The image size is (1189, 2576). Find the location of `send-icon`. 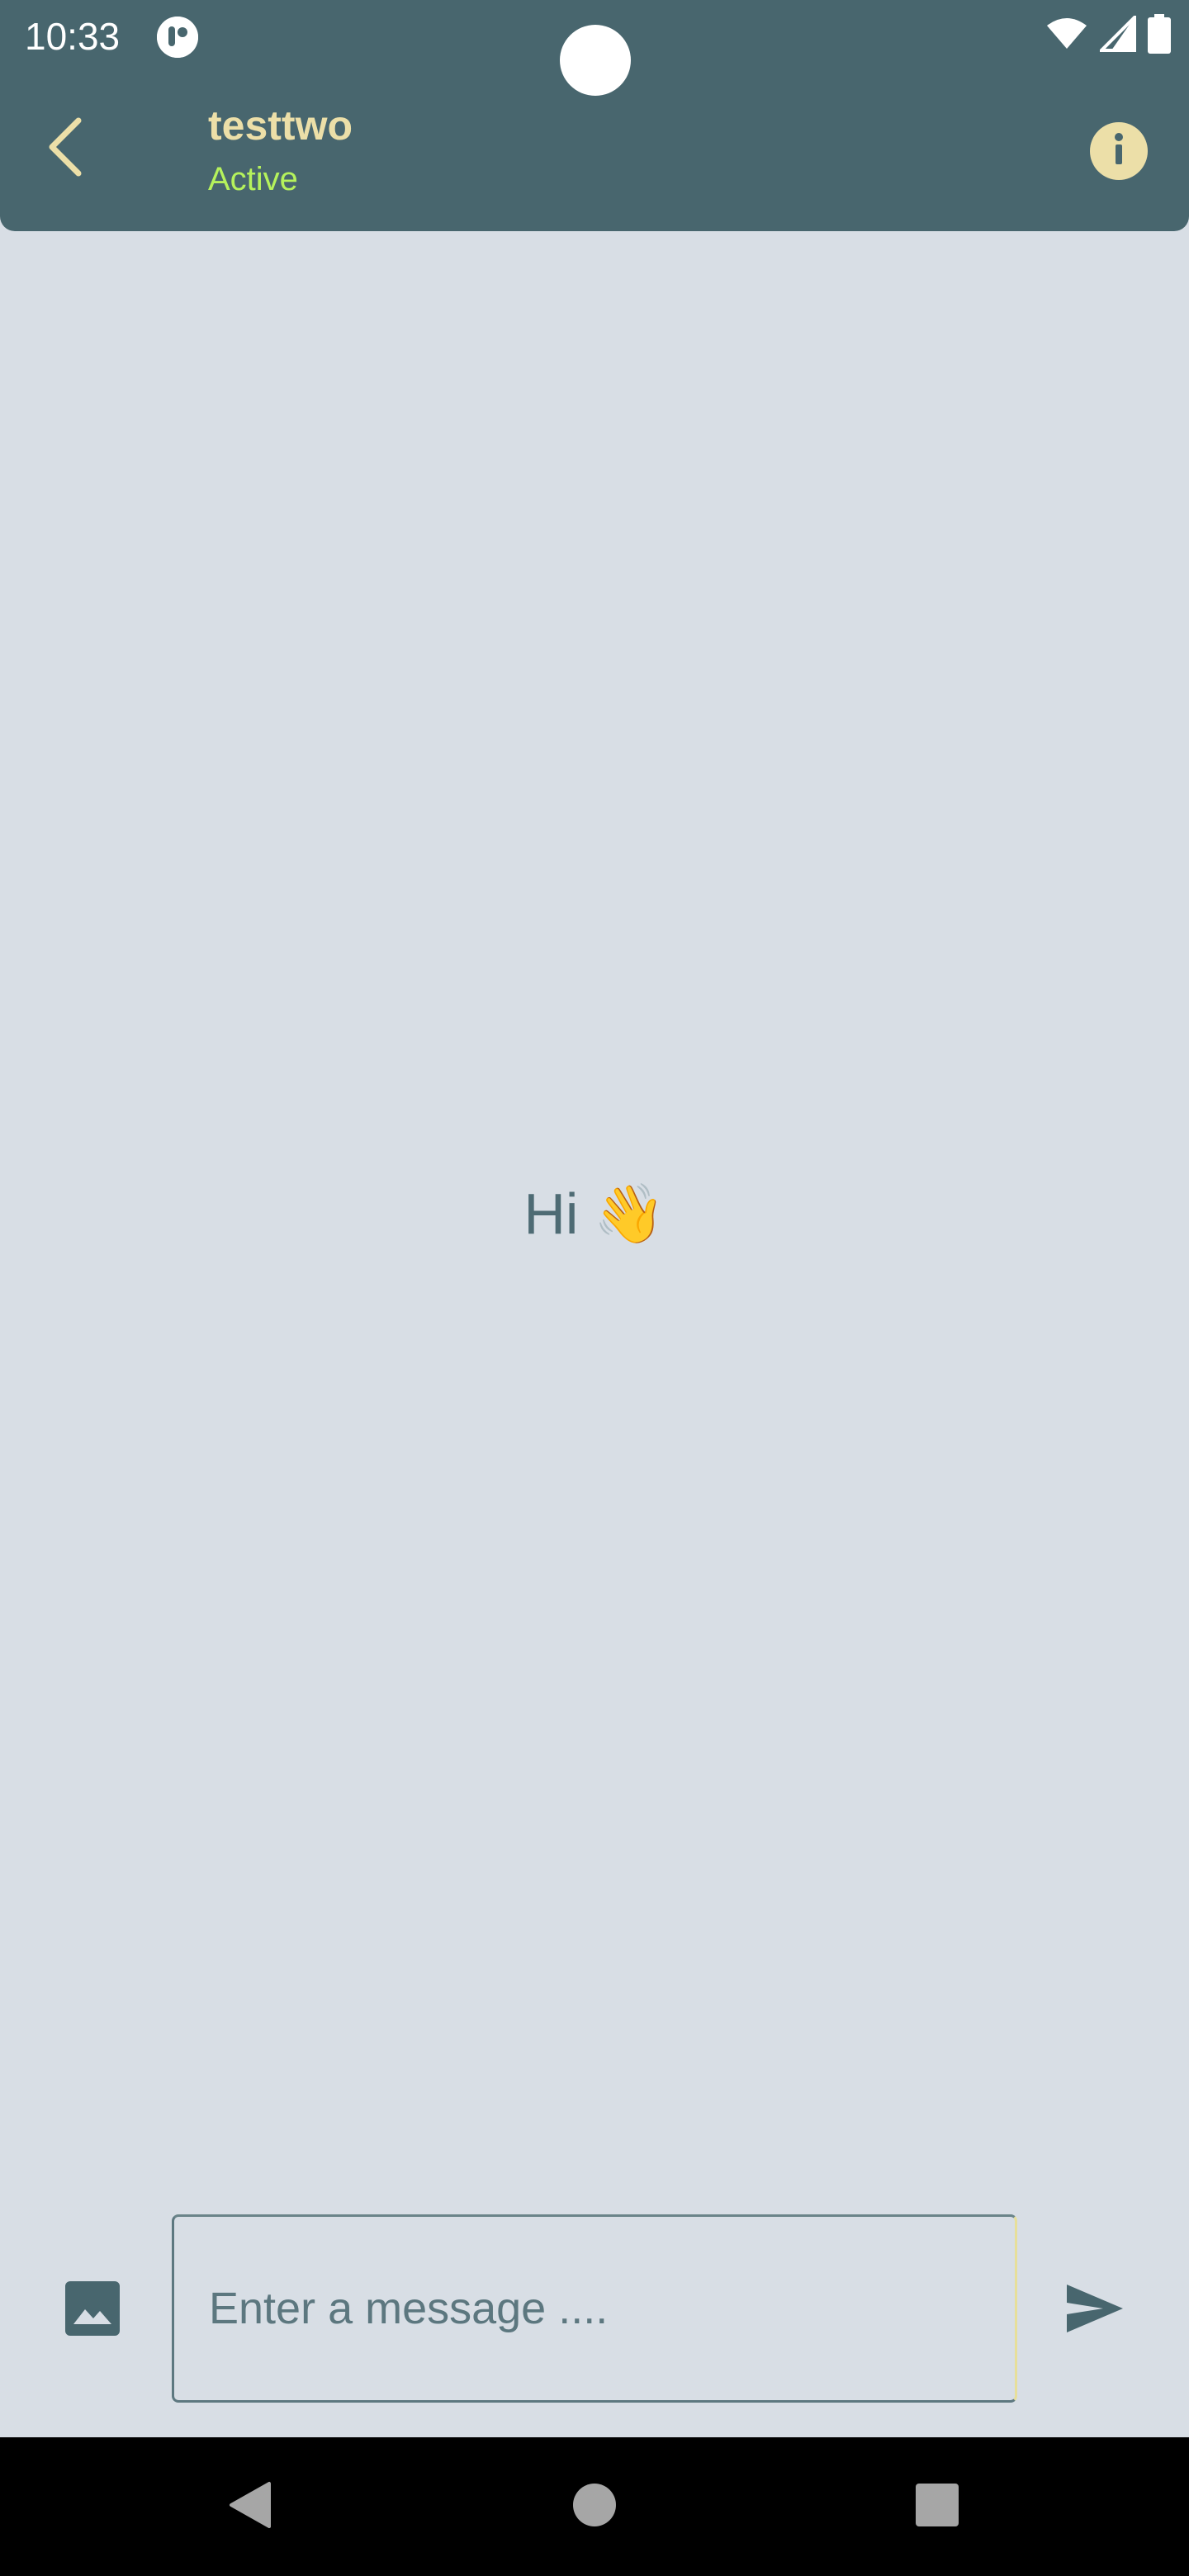

send-icon is located at coordinates (1095, 2310).